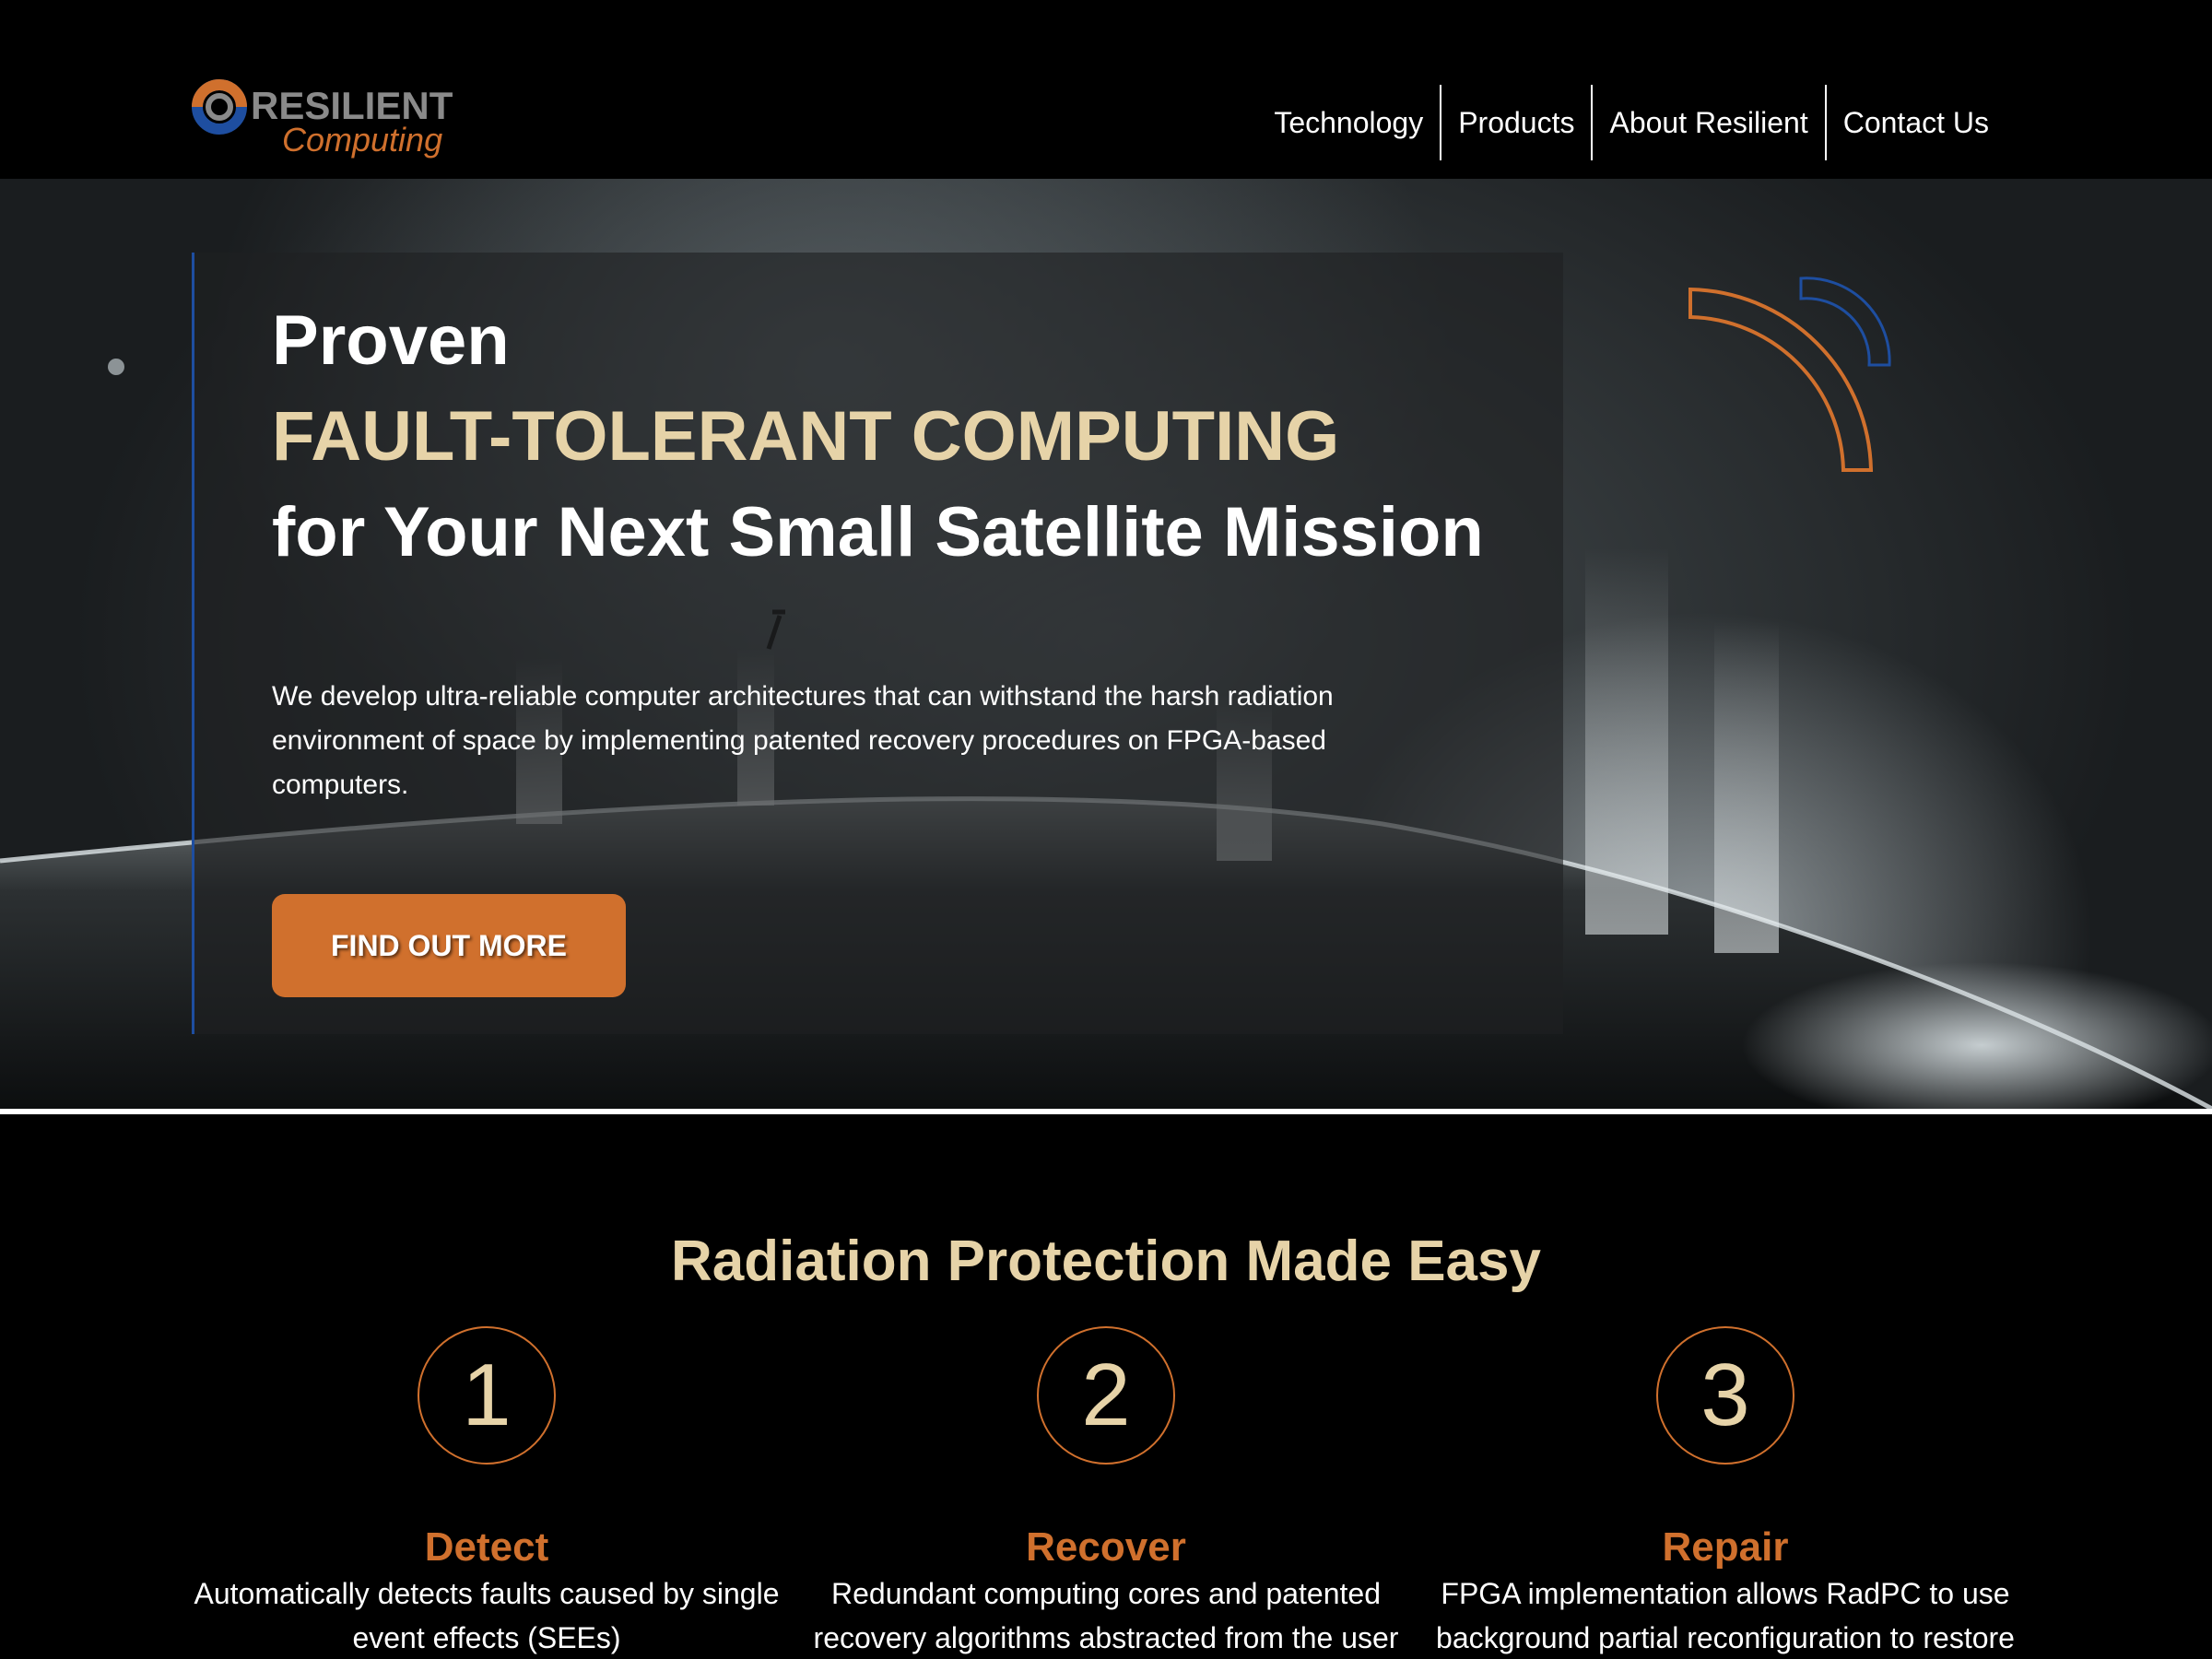  Describe the element at coordinates (1725, 1547) in the screenshot. I see `step-name: Repair` at that location.